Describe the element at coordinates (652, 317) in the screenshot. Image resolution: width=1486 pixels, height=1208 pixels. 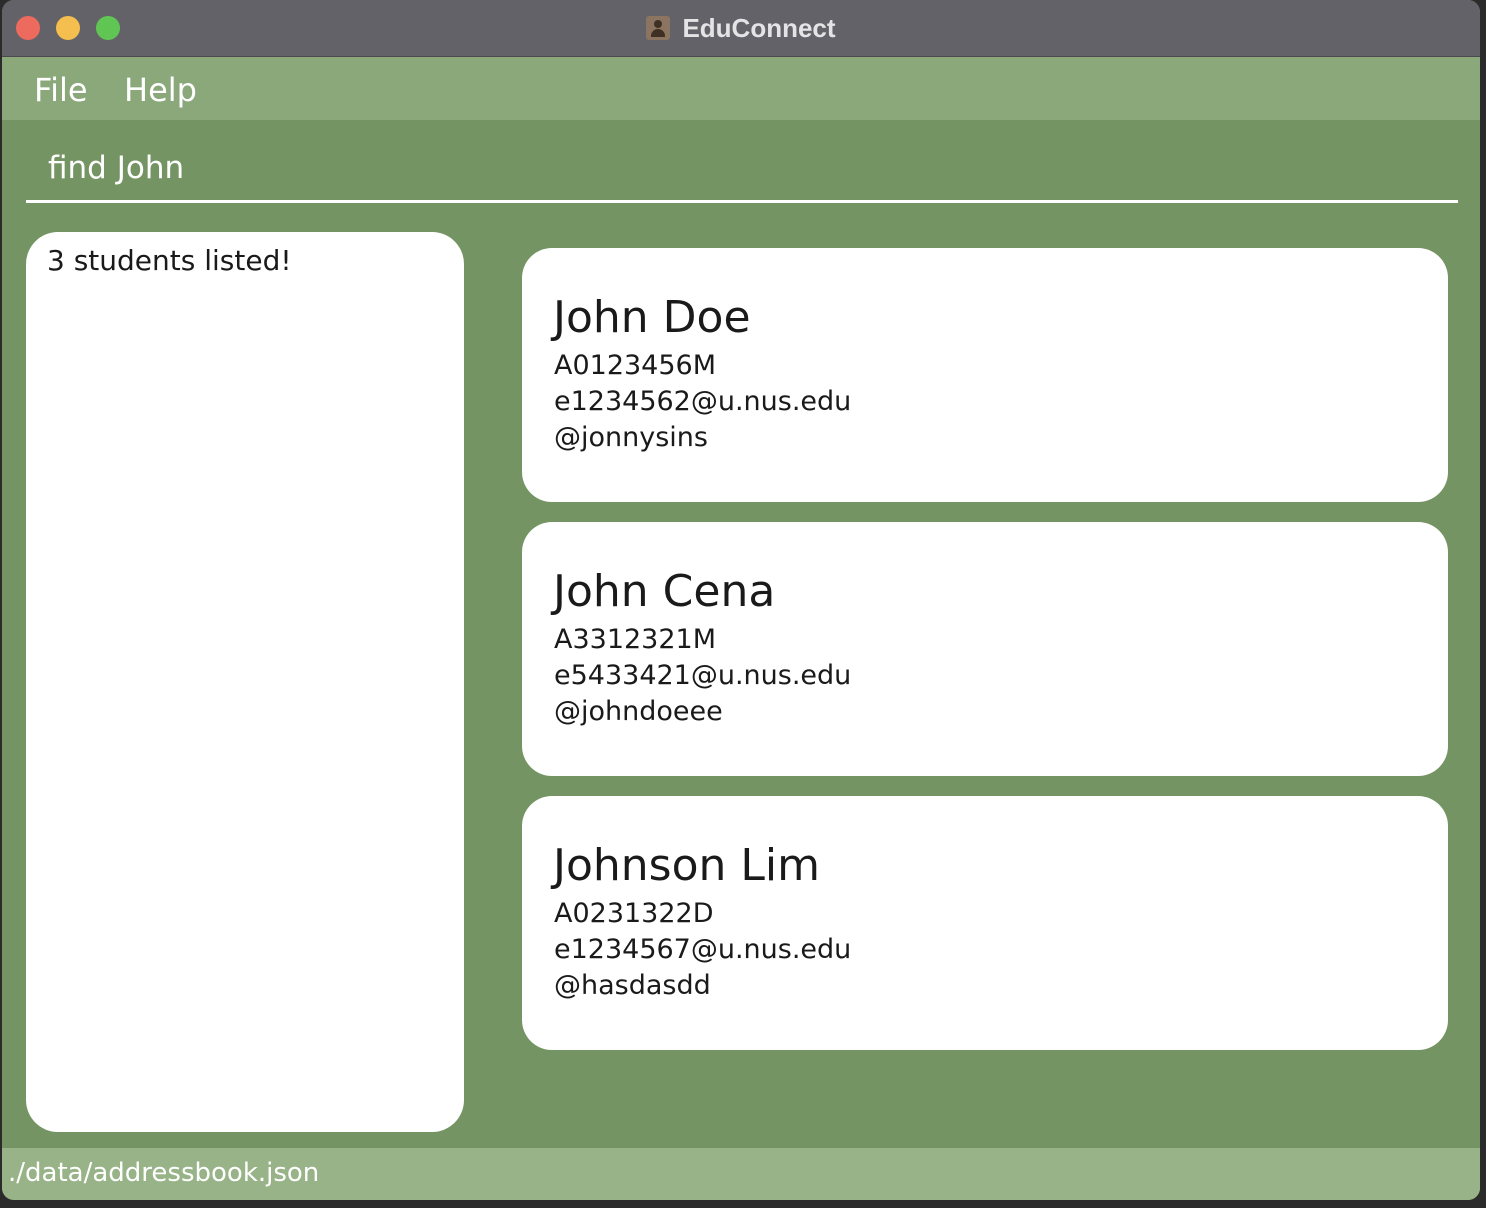
I see `student-name: John Doe` at that location.